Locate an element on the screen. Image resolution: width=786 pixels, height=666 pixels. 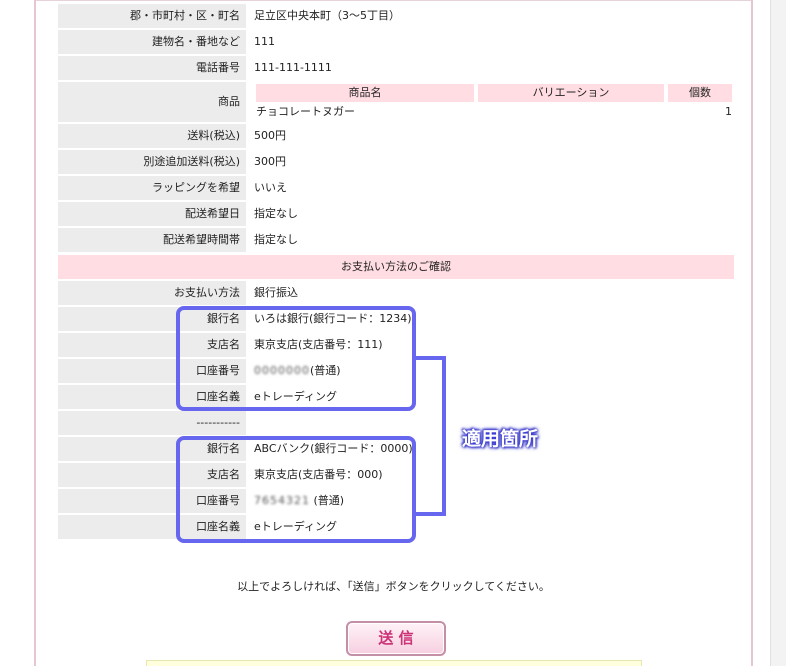
product-item-variation is located at coordinates (571, 112).